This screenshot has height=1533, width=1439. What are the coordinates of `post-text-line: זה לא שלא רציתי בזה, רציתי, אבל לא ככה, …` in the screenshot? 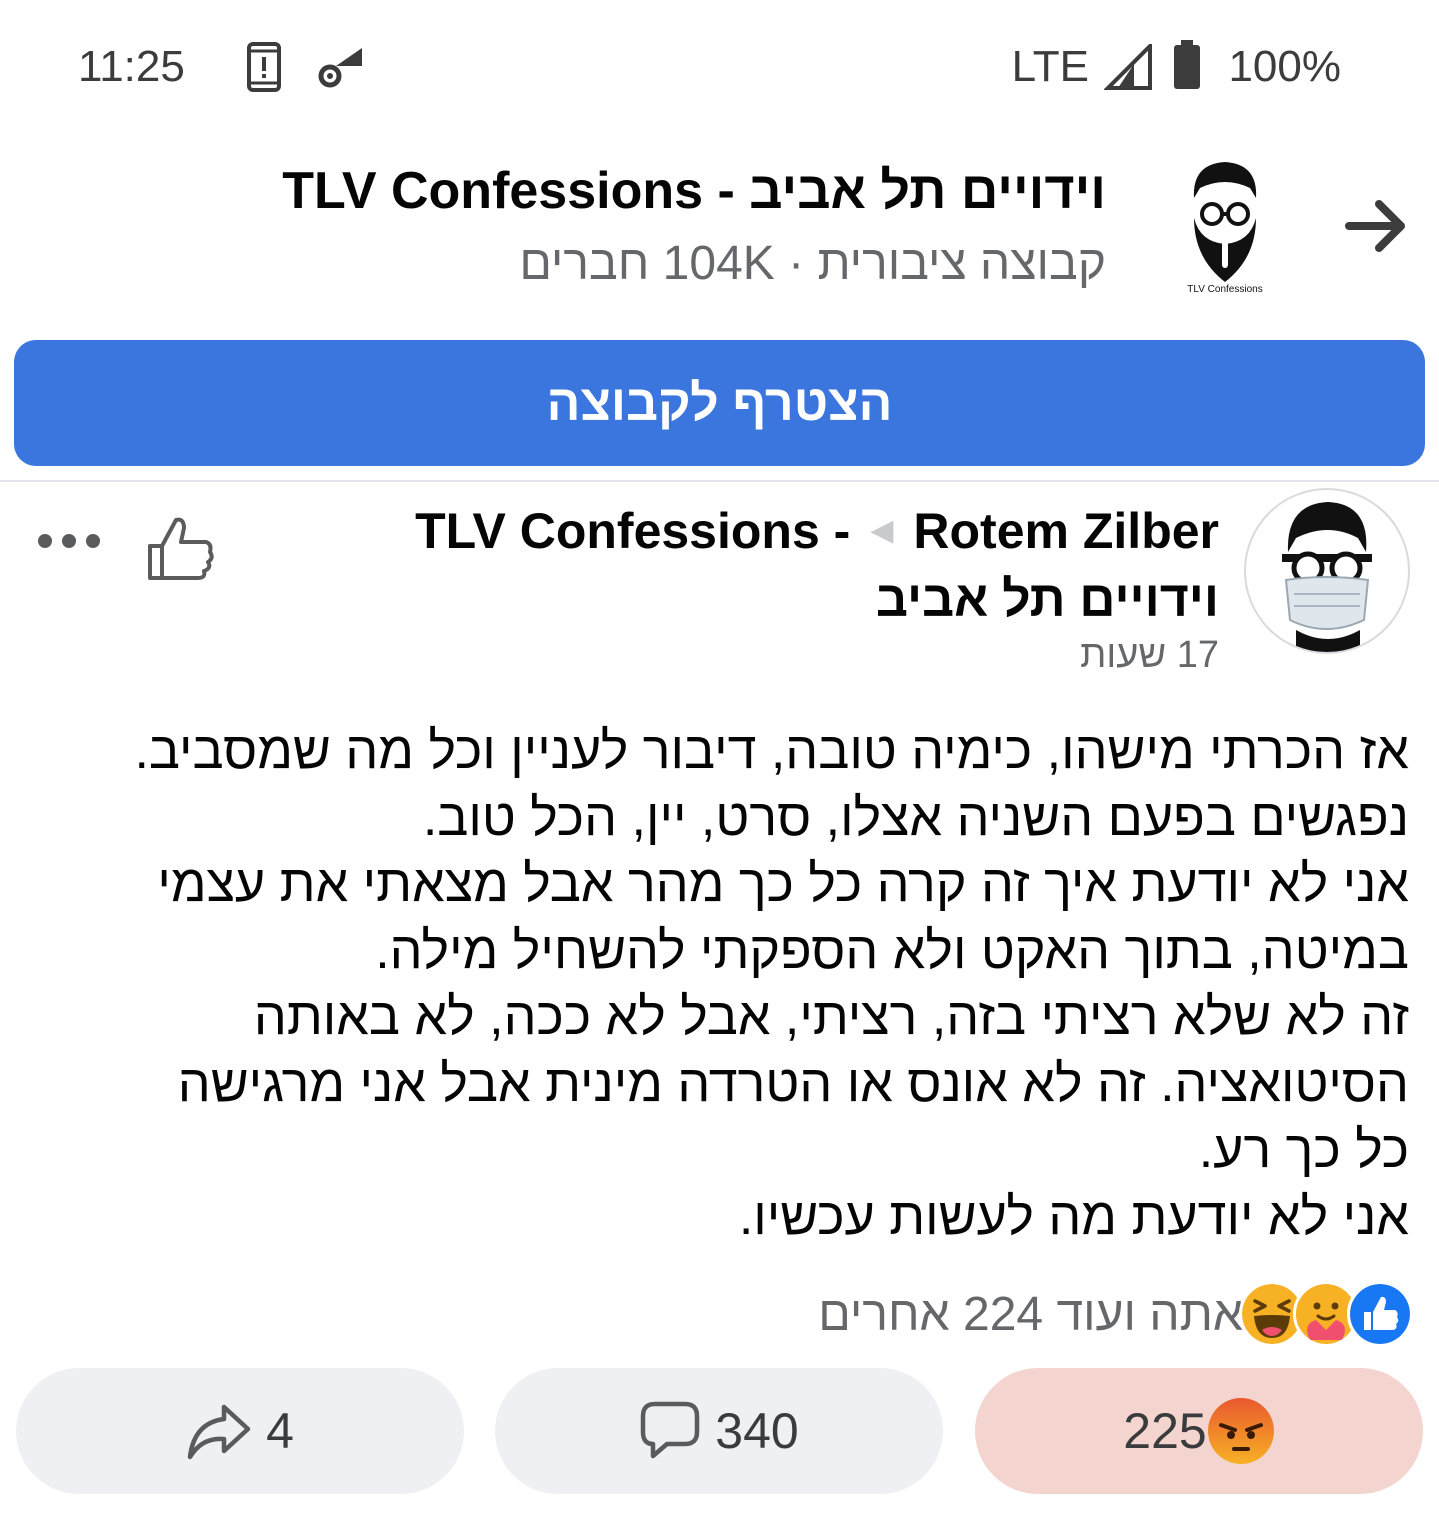 It's located at (831, 1017).